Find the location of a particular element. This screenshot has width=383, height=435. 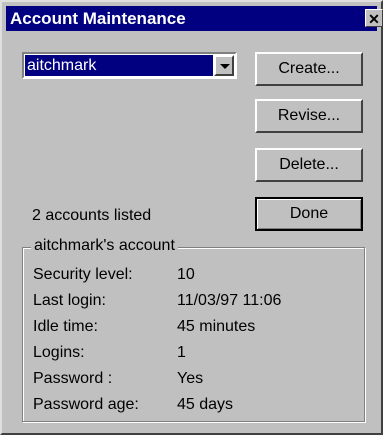

title-bar: Account Maintenance ✕ is located at coordinates (194, 18).